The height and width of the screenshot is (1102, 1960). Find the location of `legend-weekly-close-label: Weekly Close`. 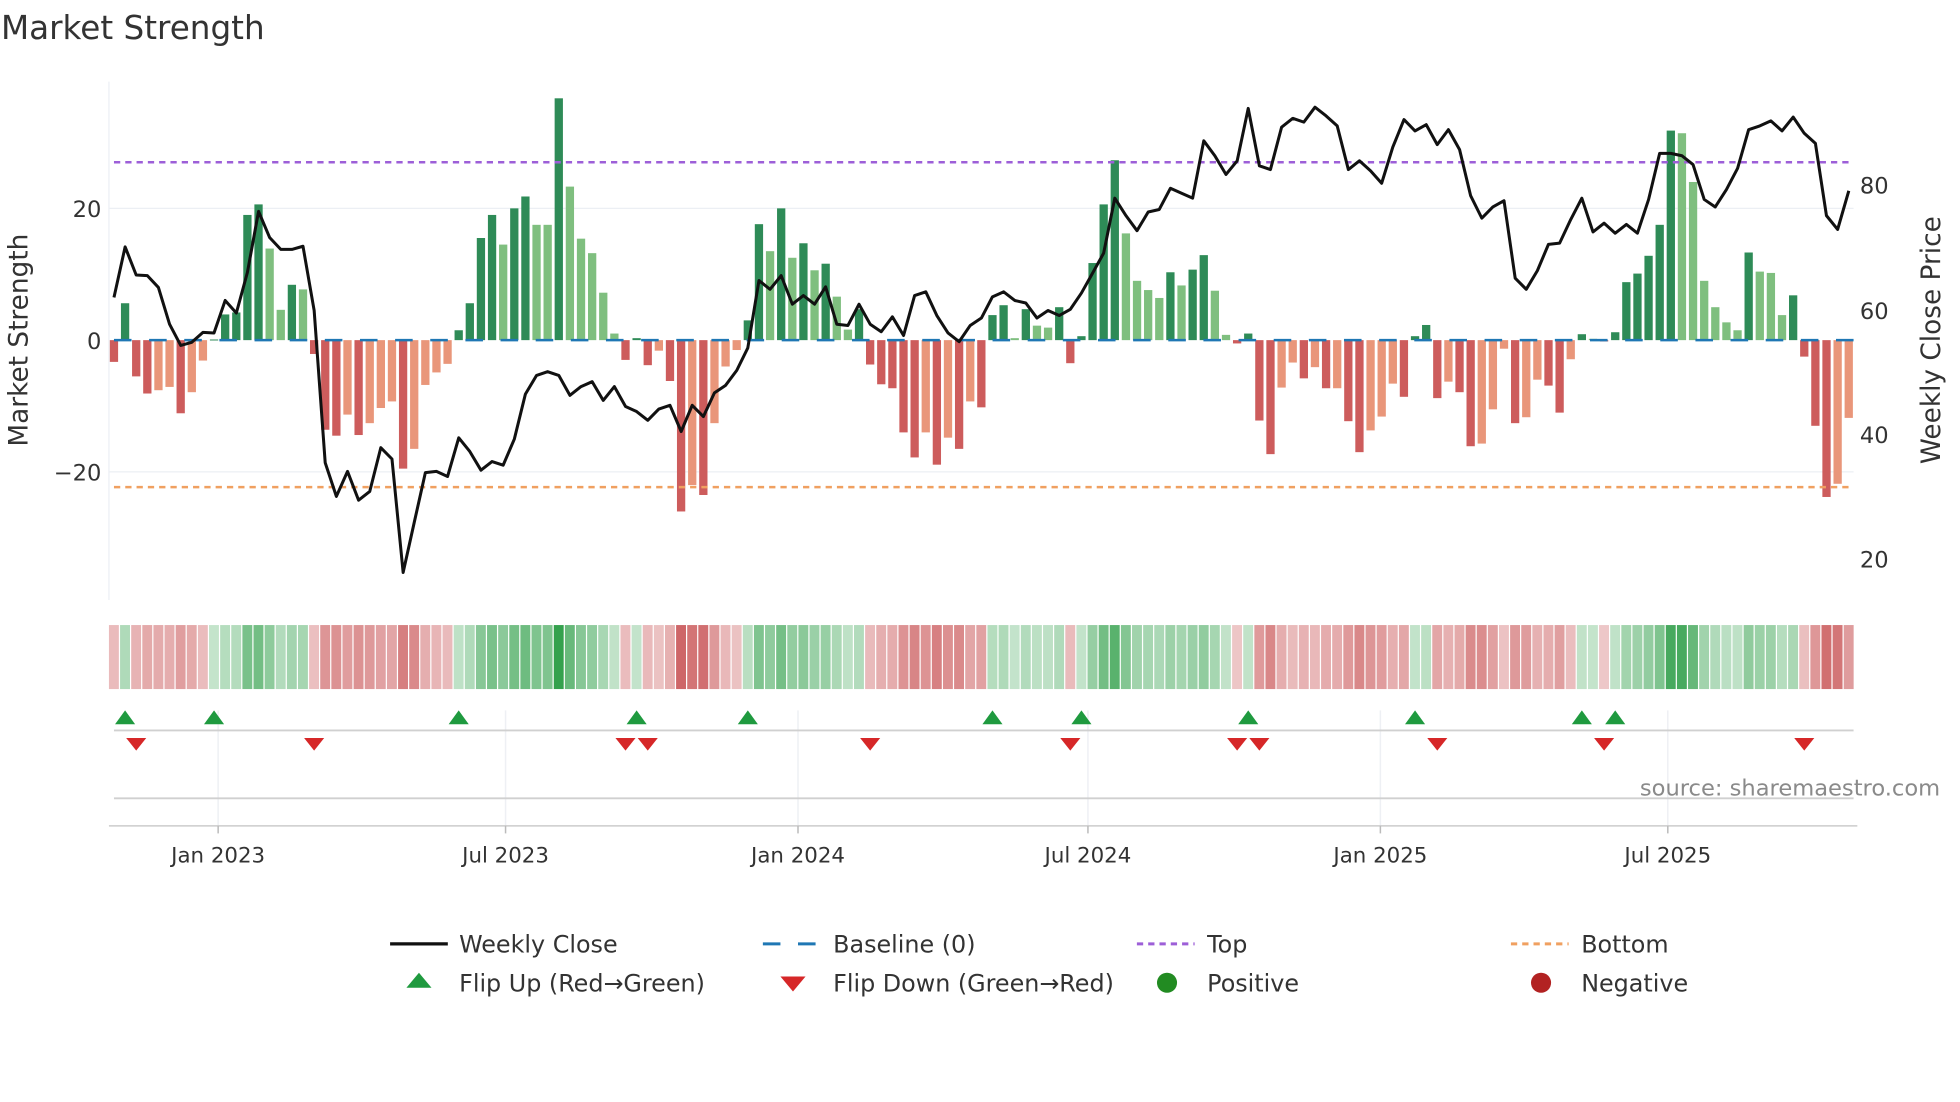

legend-weekly-close-label: Weekly Close is located at coordinates (538, 945).